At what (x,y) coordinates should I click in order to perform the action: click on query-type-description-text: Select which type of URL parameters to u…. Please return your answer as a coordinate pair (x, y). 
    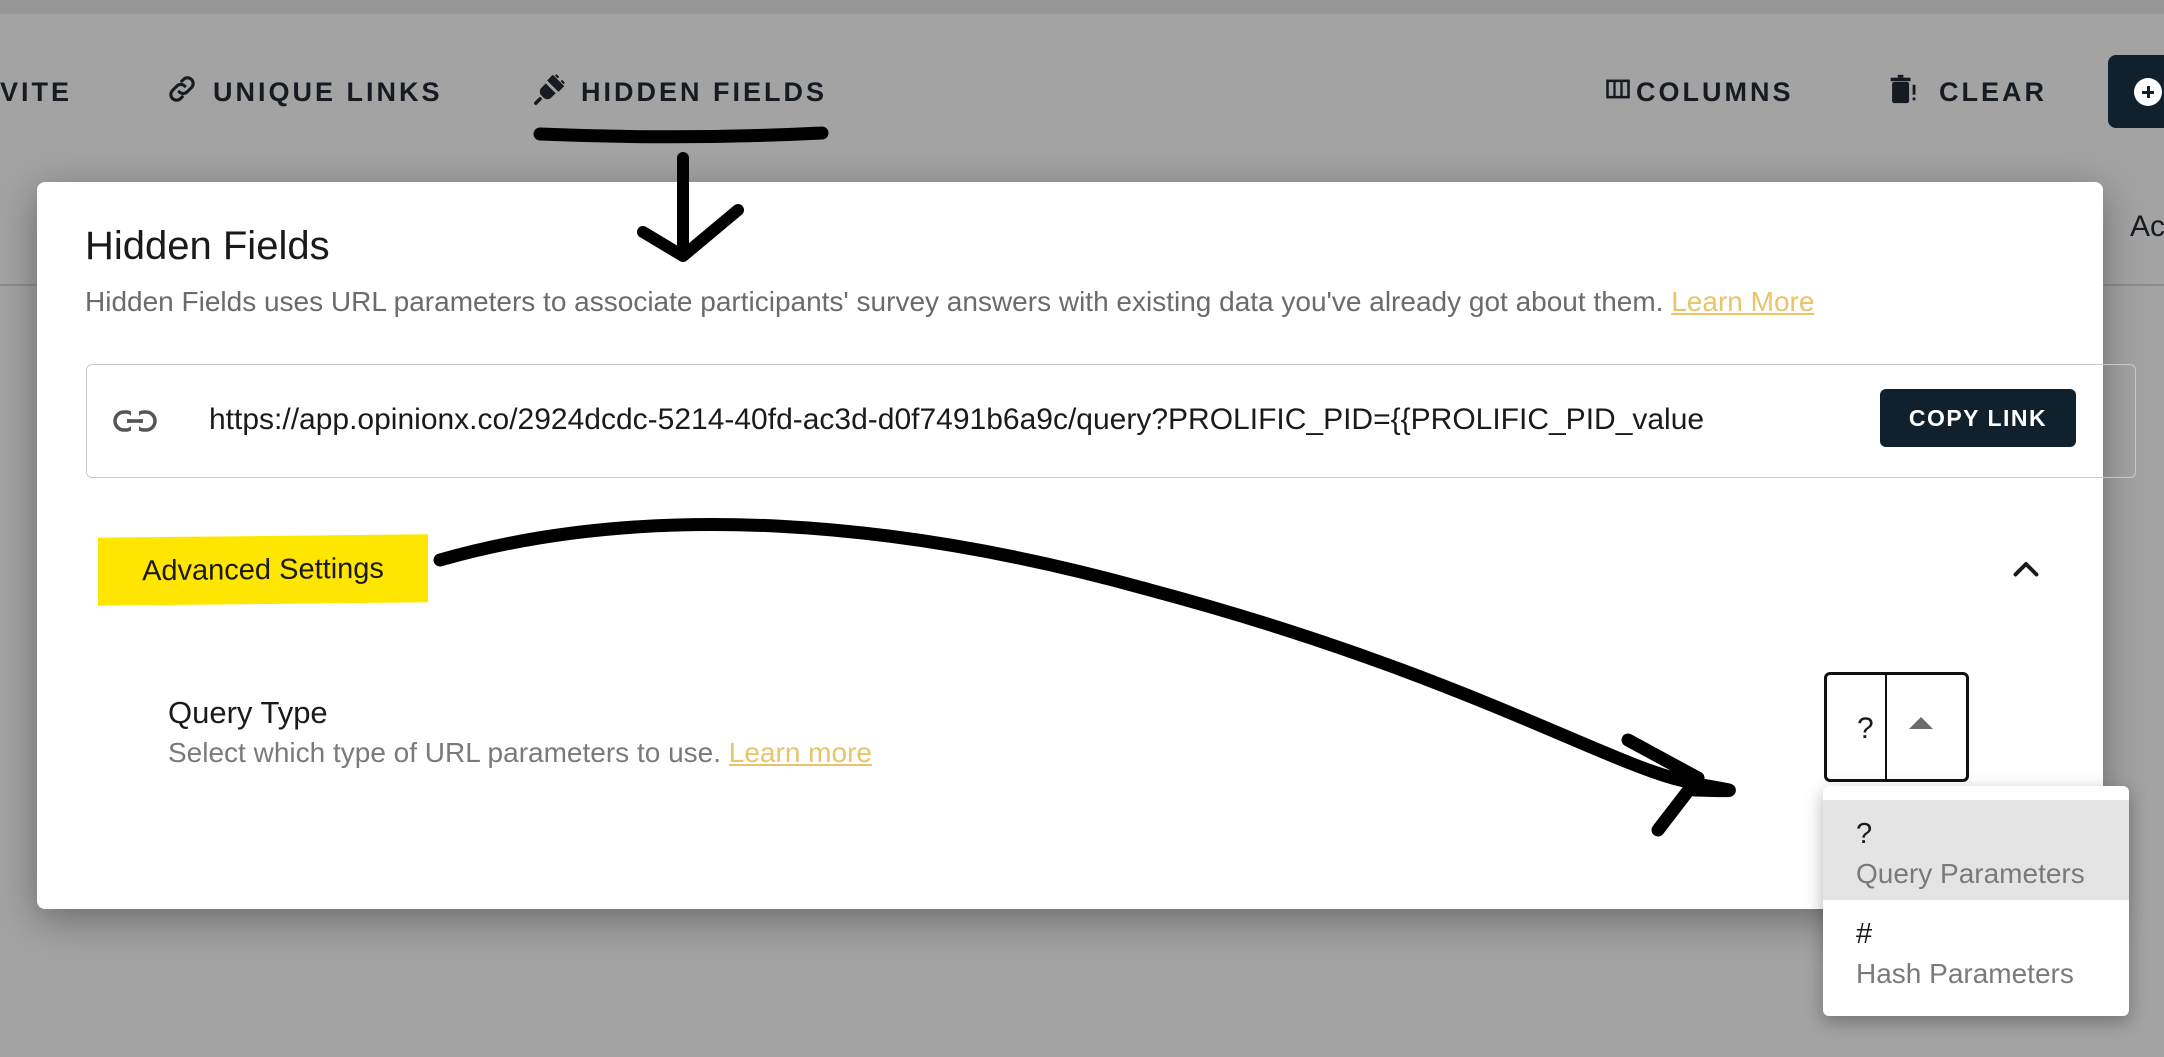
    Looking at the image, I should click on (444, 752).